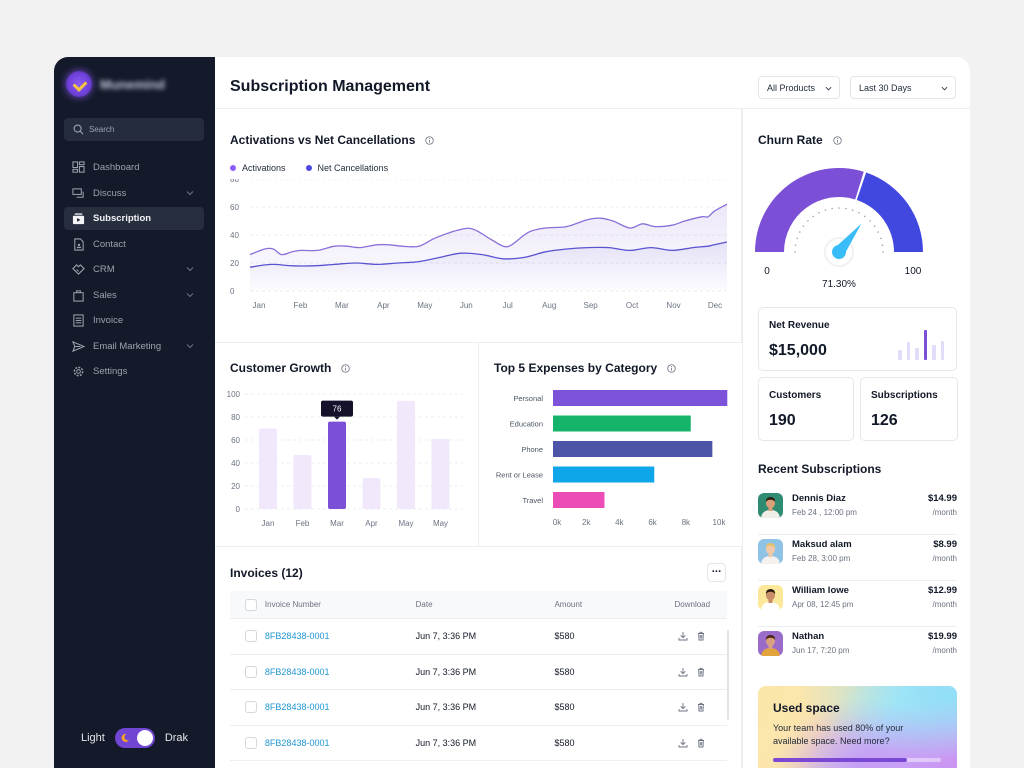  What do you see at coordinates (806, 708) in the screenshot?
I see `used-space-title: Used space` at bounding box center [806, 708].